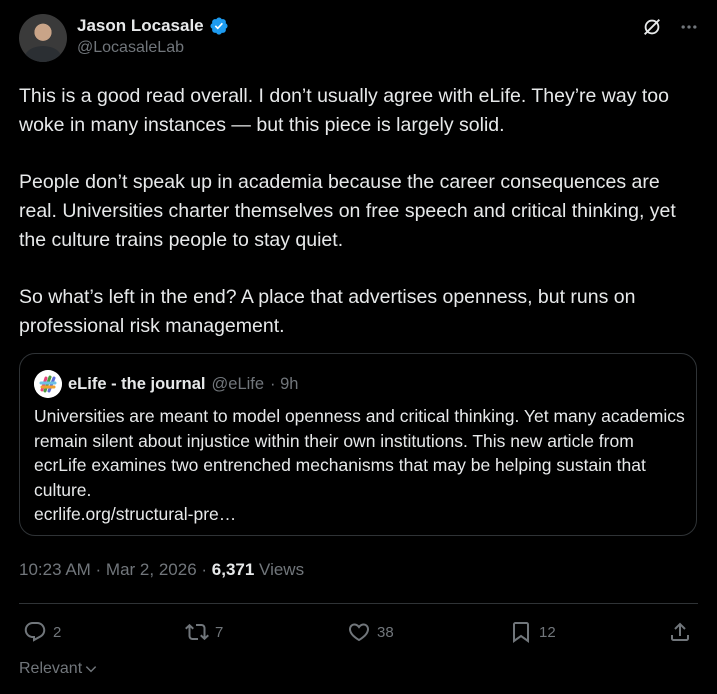 The image size is (717, 694). I want to click on bookmark-button: 12, so click(532, 632).